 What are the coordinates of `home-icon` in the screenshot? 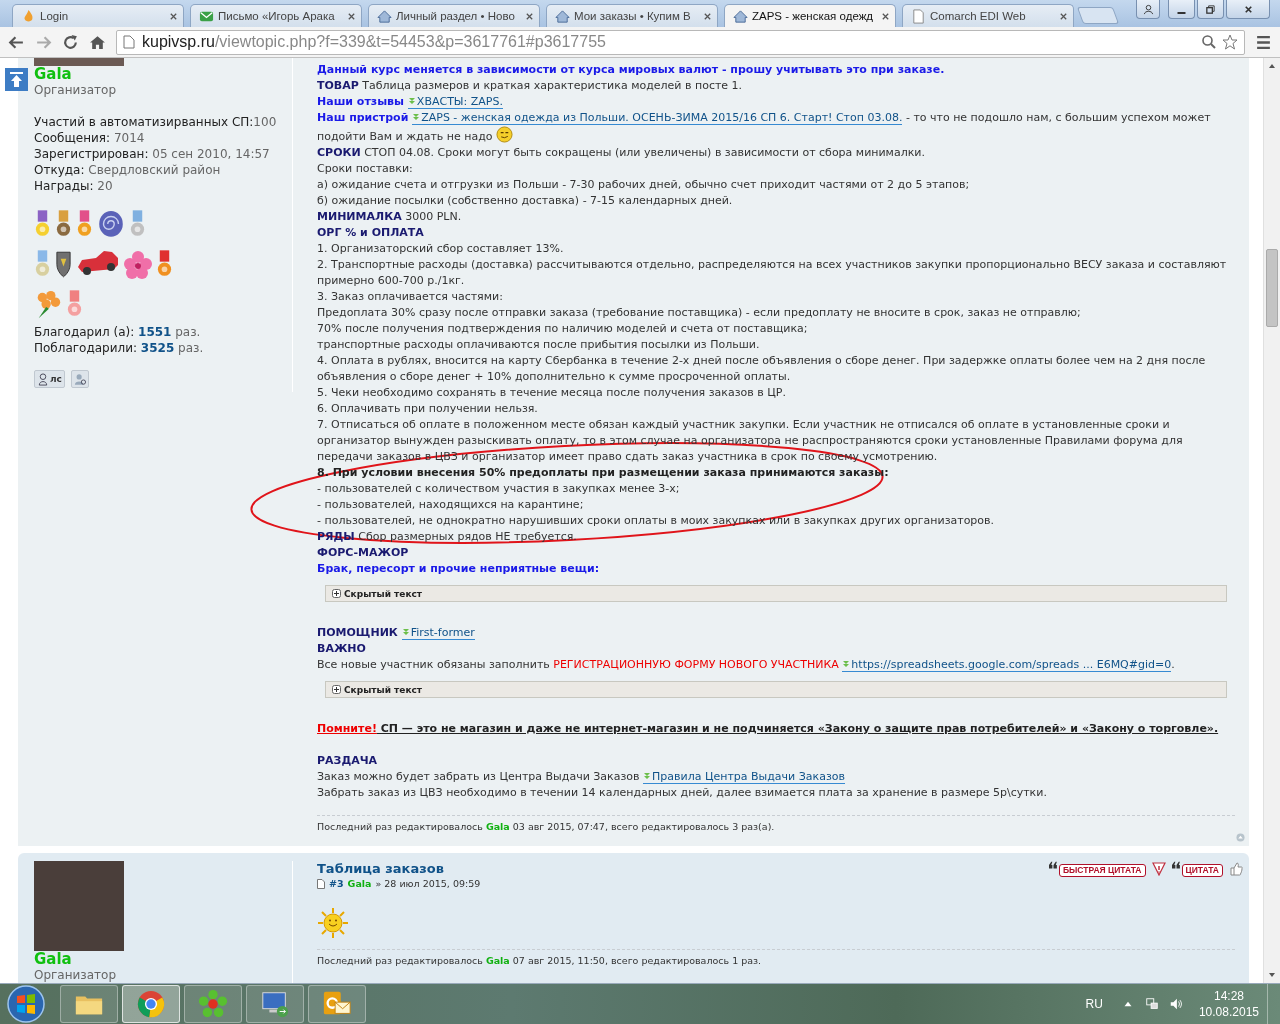 It's located at (97, 42).